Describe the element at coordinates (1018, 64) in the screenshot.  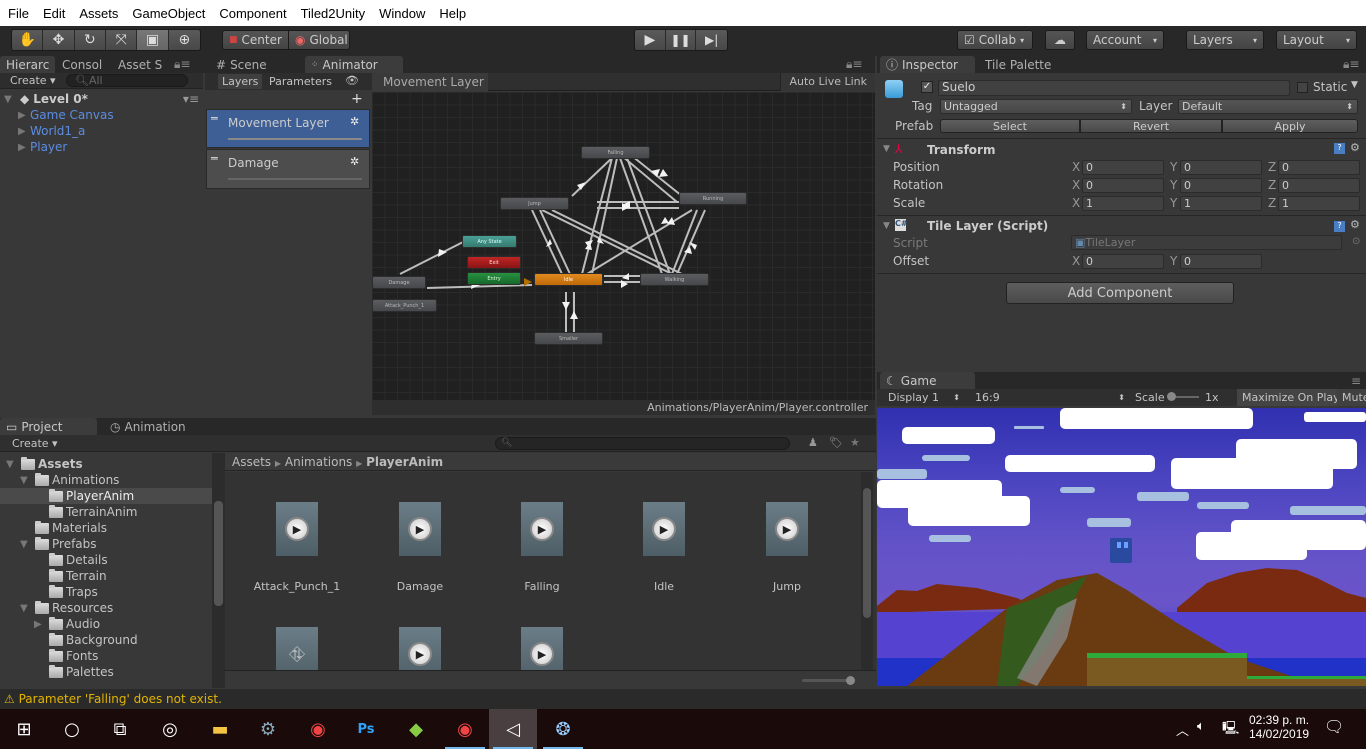
I see `tab-tile-palette: Tile Palette` at that location.